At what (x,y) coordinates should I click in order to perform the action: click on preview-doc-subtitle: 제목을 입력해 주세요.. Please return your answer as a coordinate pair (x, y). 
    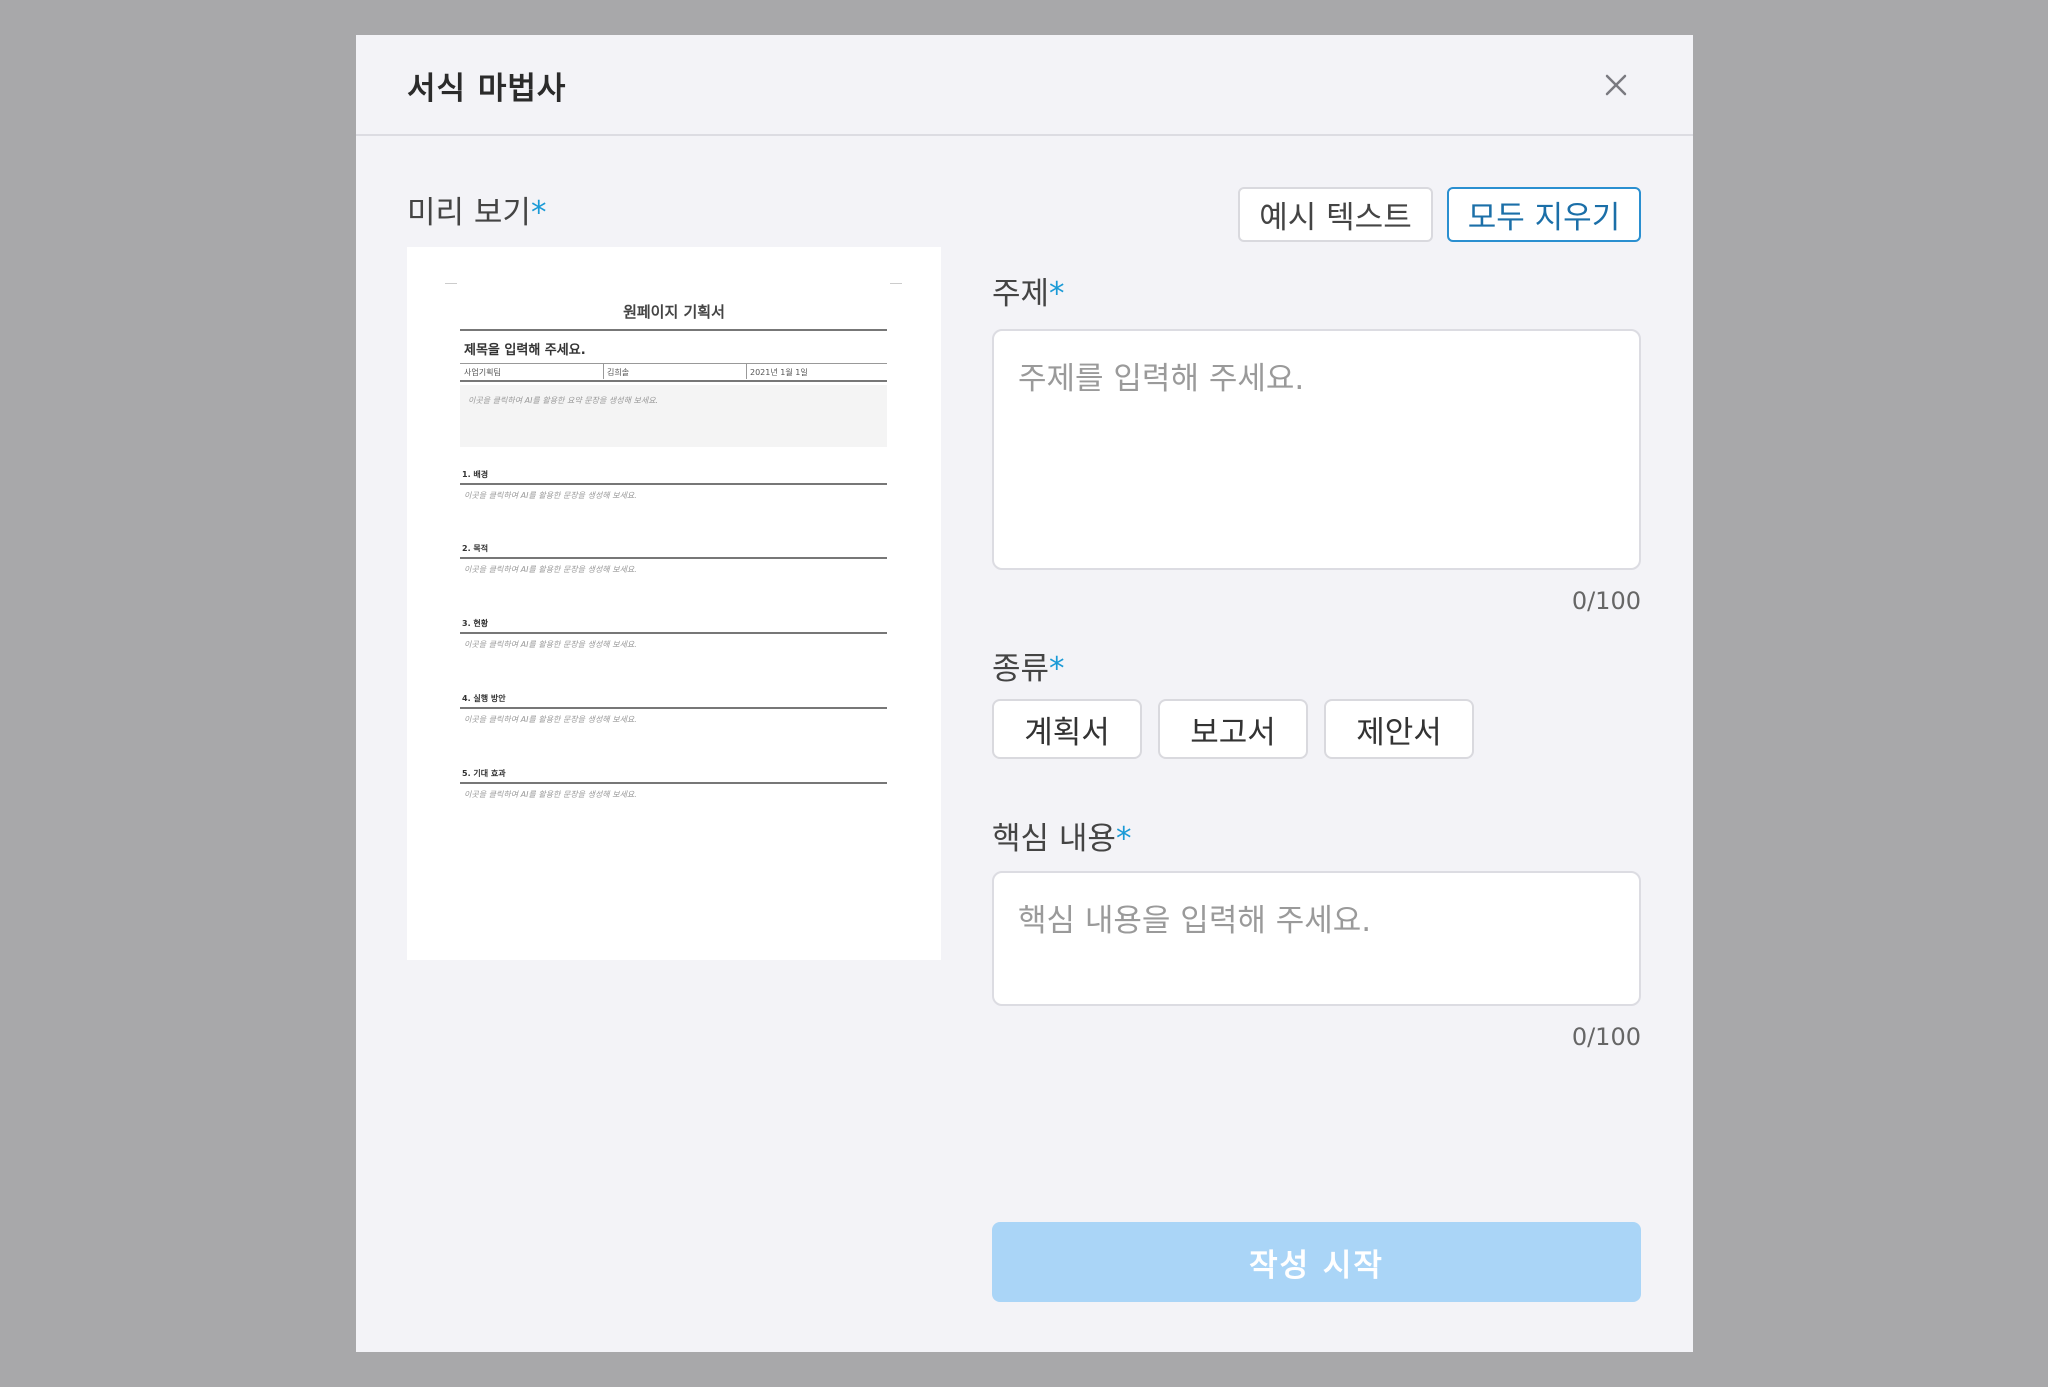
    Looking at the image, I should click on (525, 350).